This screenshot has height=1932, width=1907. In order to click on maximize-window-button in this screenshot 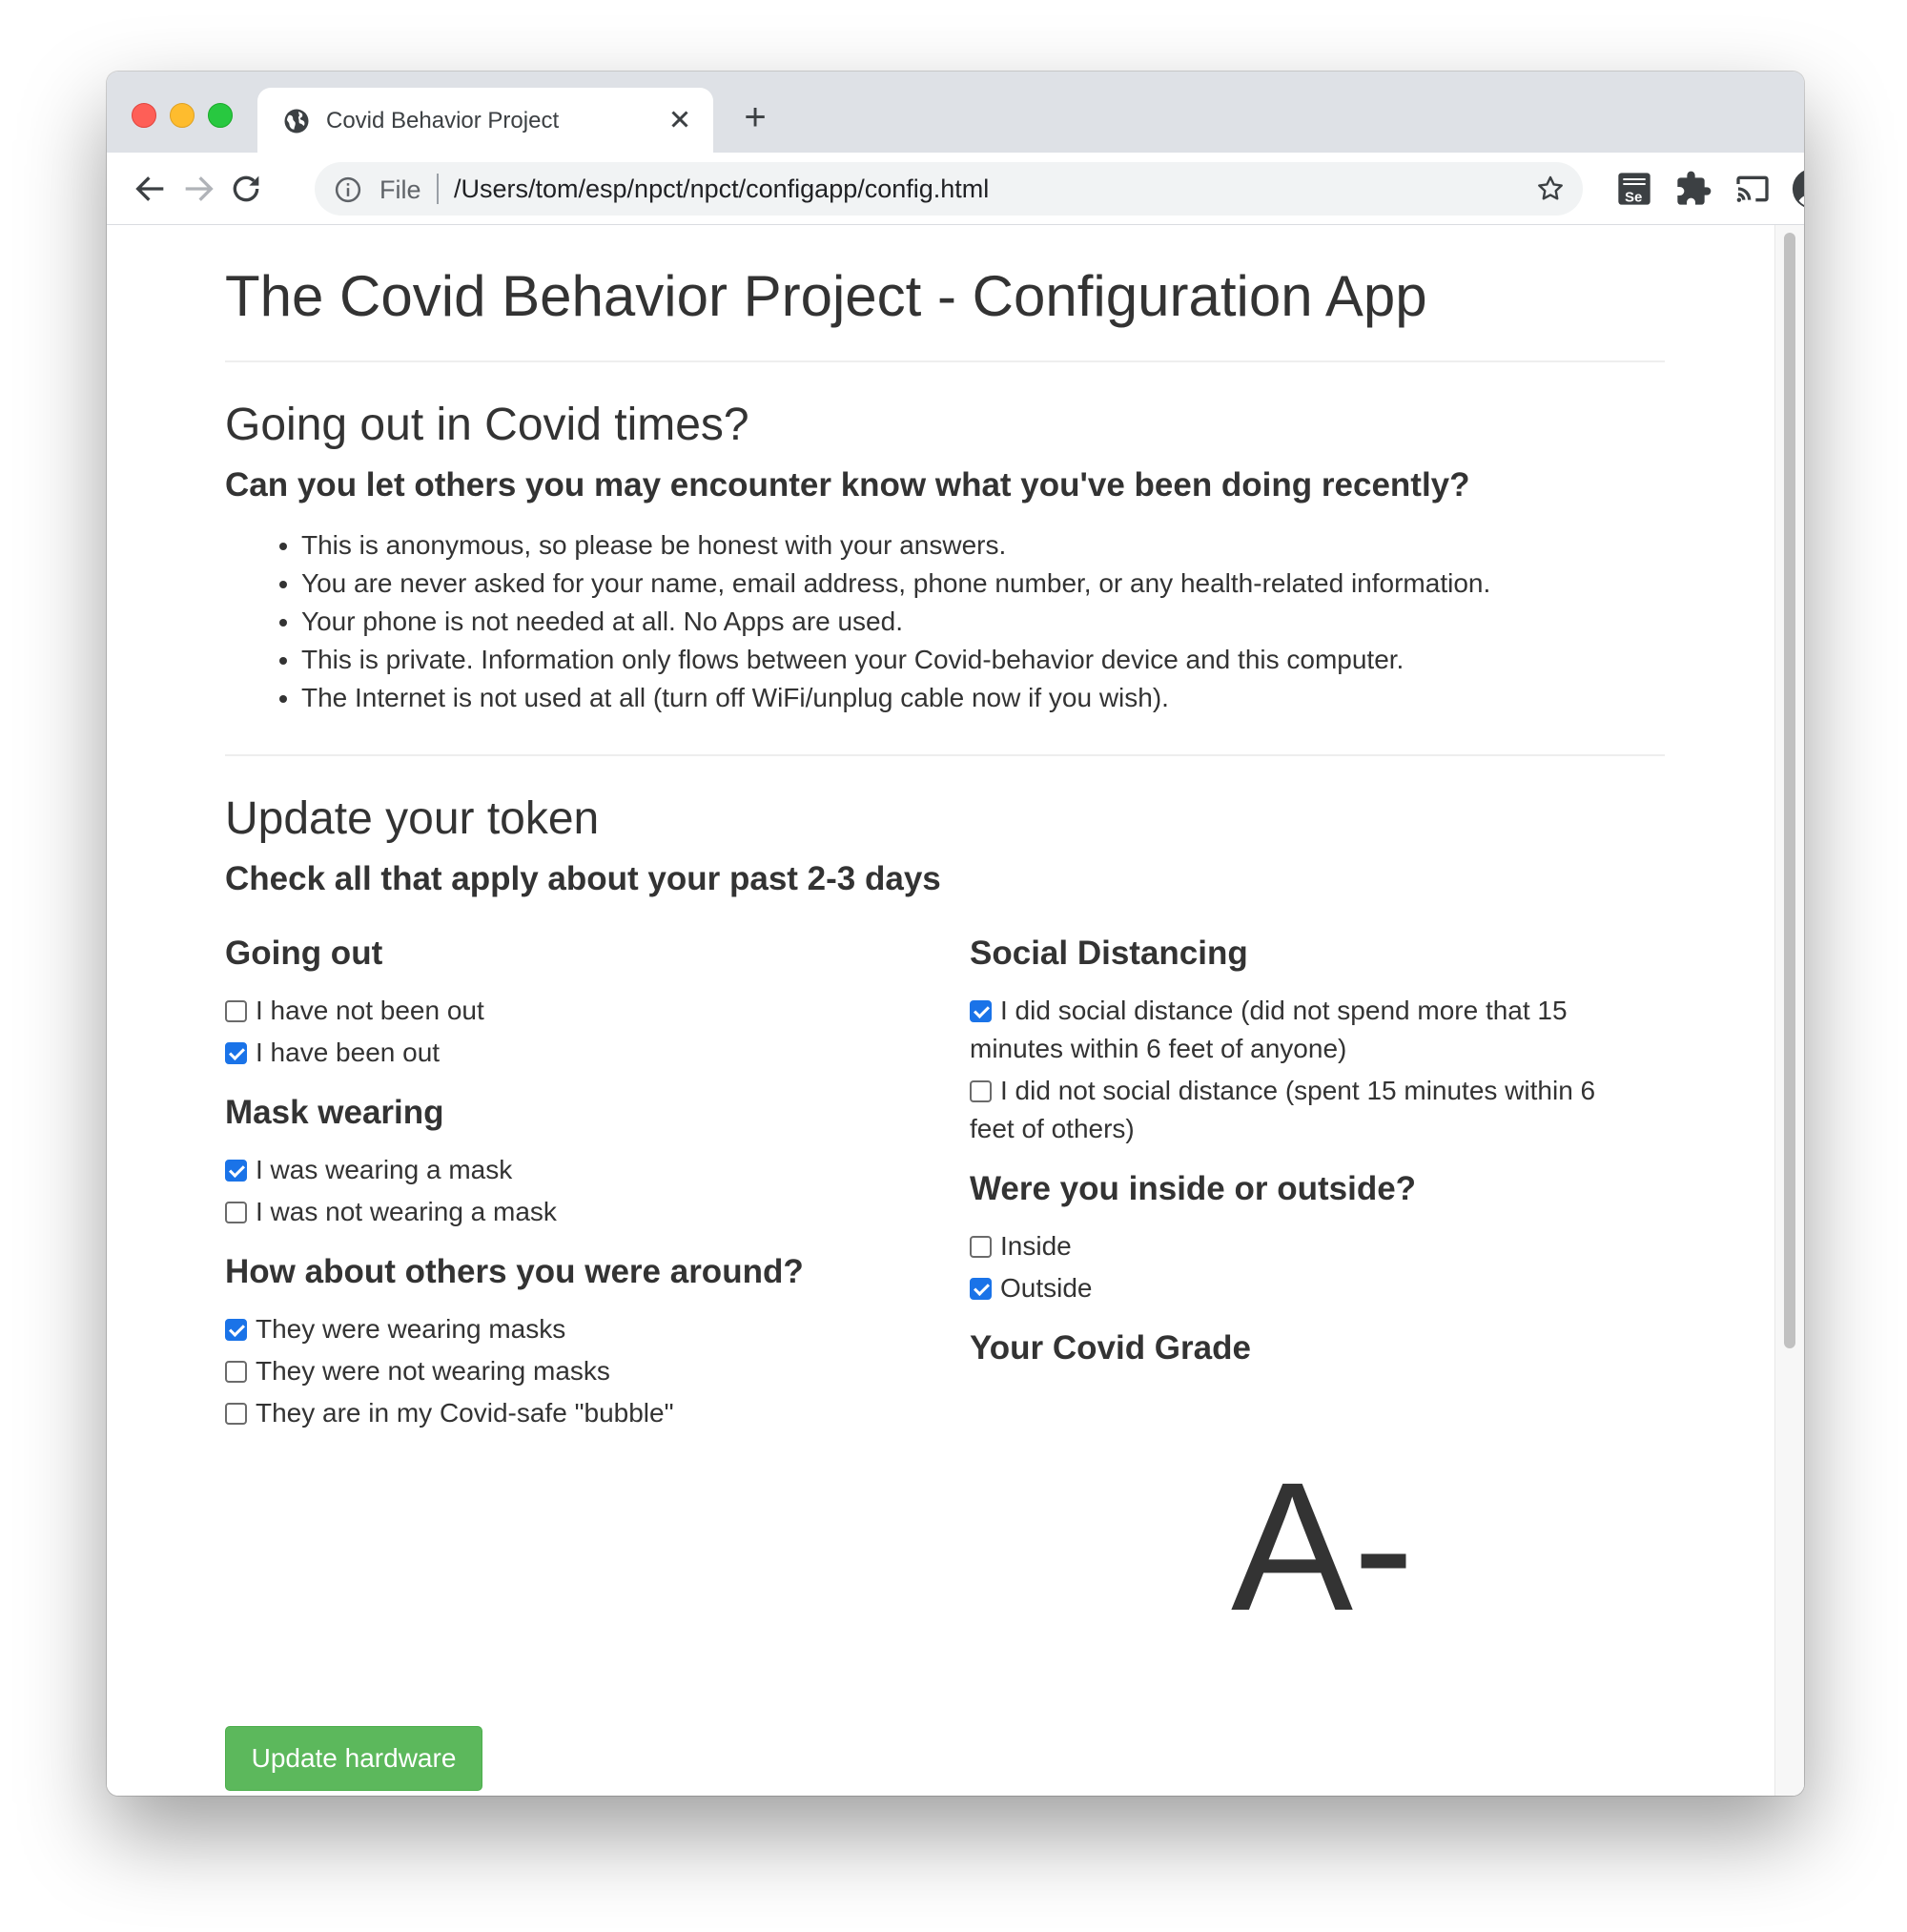, I will do `click(220, 115)`.